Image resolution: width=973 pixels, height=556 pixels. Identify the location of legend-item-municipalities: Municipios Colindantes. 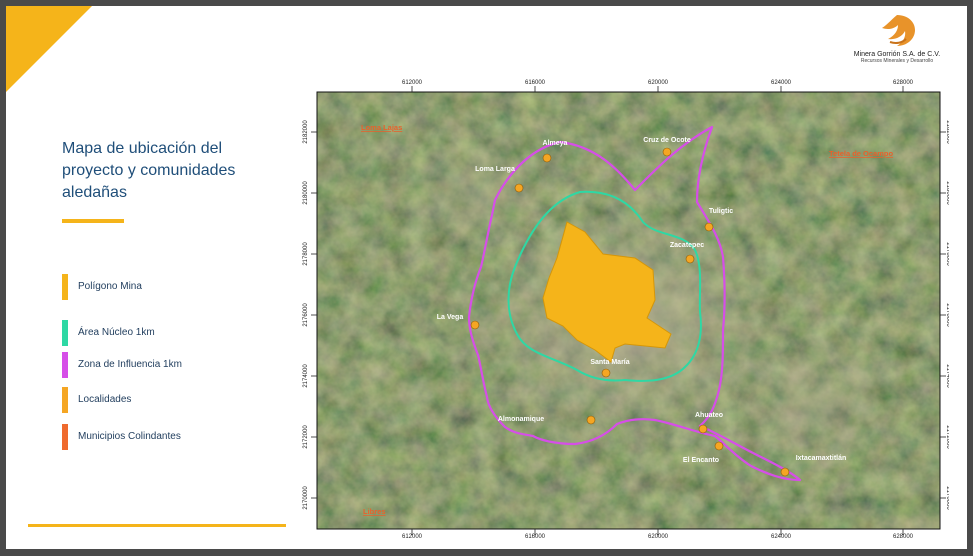
(177, 437).